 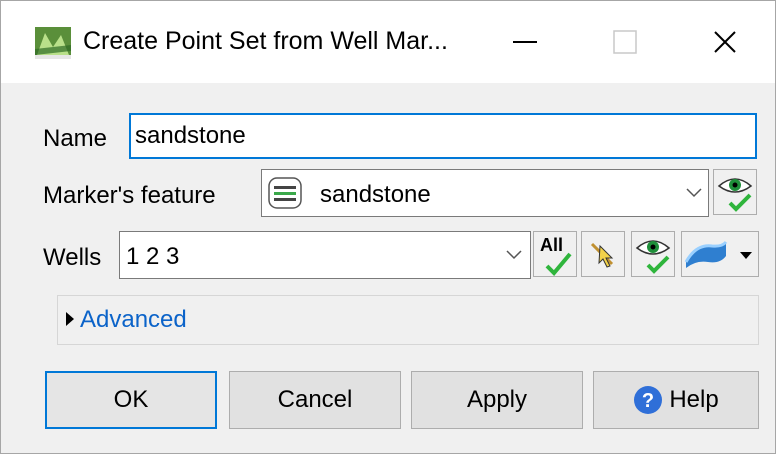 I want to click on maximize-button, so click(x=625, y=42).